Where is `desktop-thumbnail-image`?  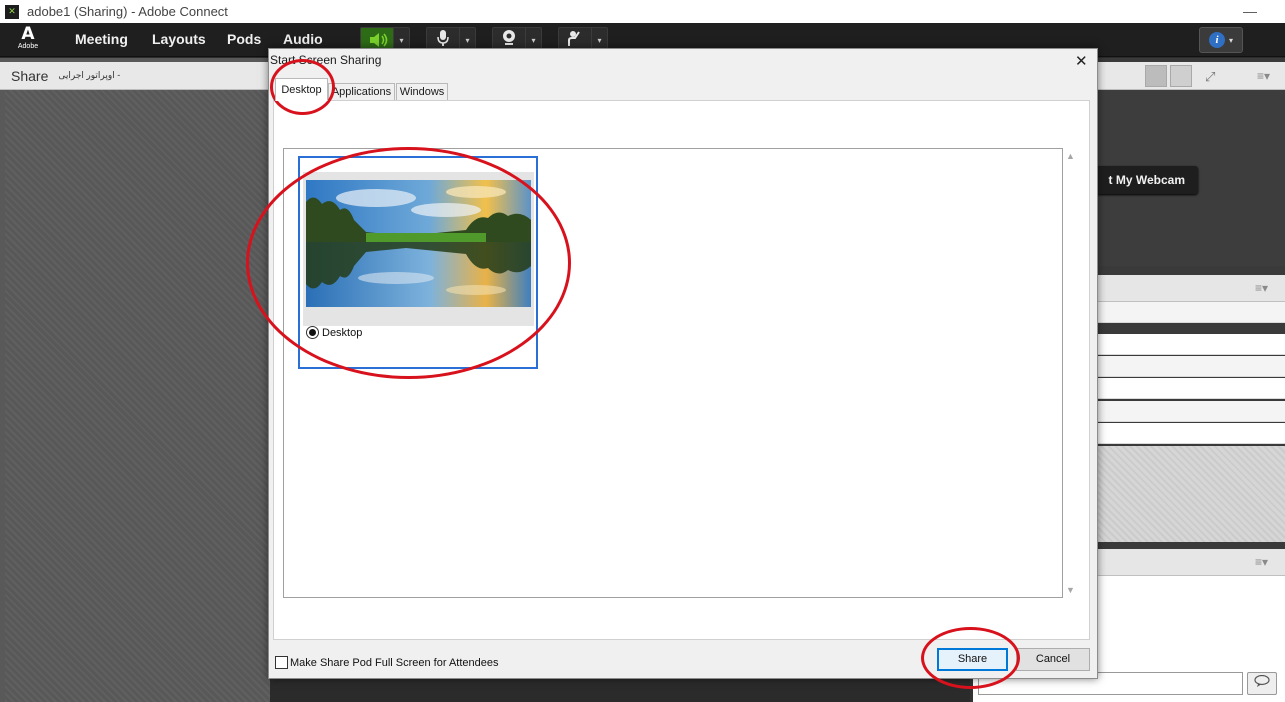 desktop-thumbnail-image is located at coordinates (418, 243).